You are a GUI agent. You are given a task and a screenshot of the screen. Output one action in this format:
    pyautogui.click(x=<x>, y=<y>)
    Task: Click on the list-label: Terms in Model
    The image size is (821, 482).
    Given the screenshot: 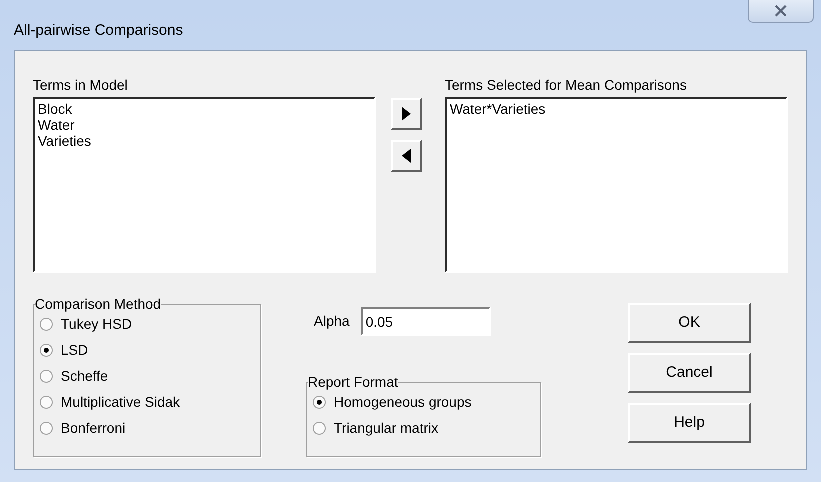 What is the action you would take?
    pyautogui.click(x=80, y=85)
    